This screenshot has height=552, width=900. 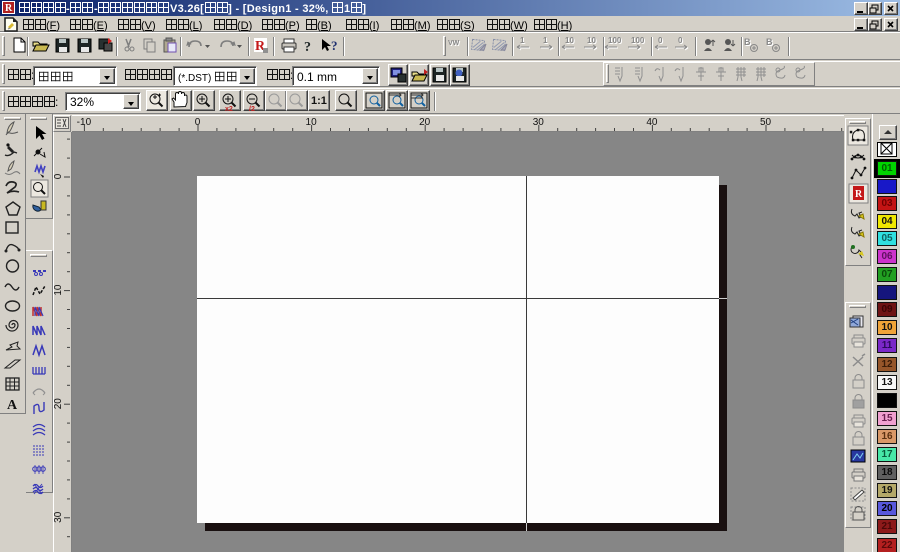 I want to click on svg-text: 40, so click(x=652, y=122).